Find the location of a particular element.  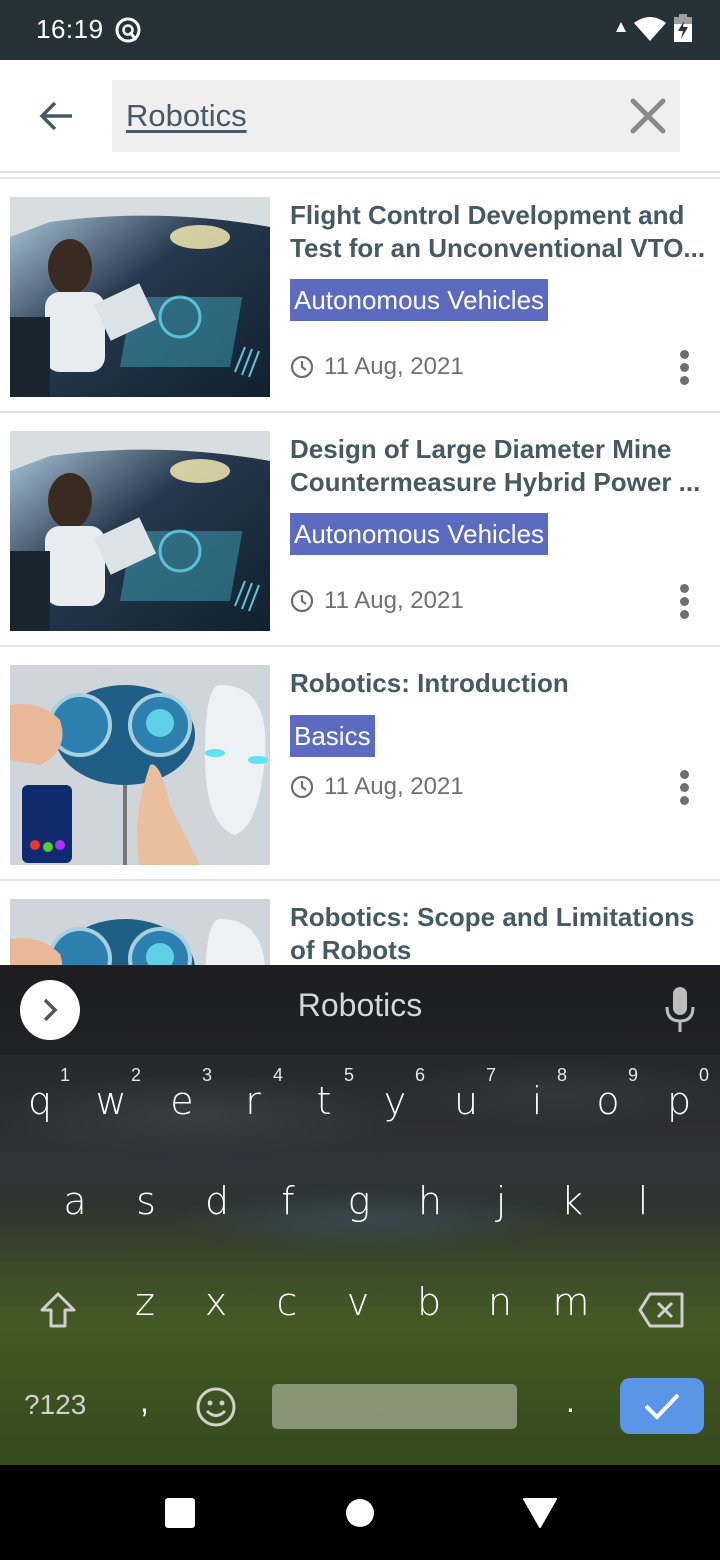

recents-icon is located at coordinates (180, 1513).